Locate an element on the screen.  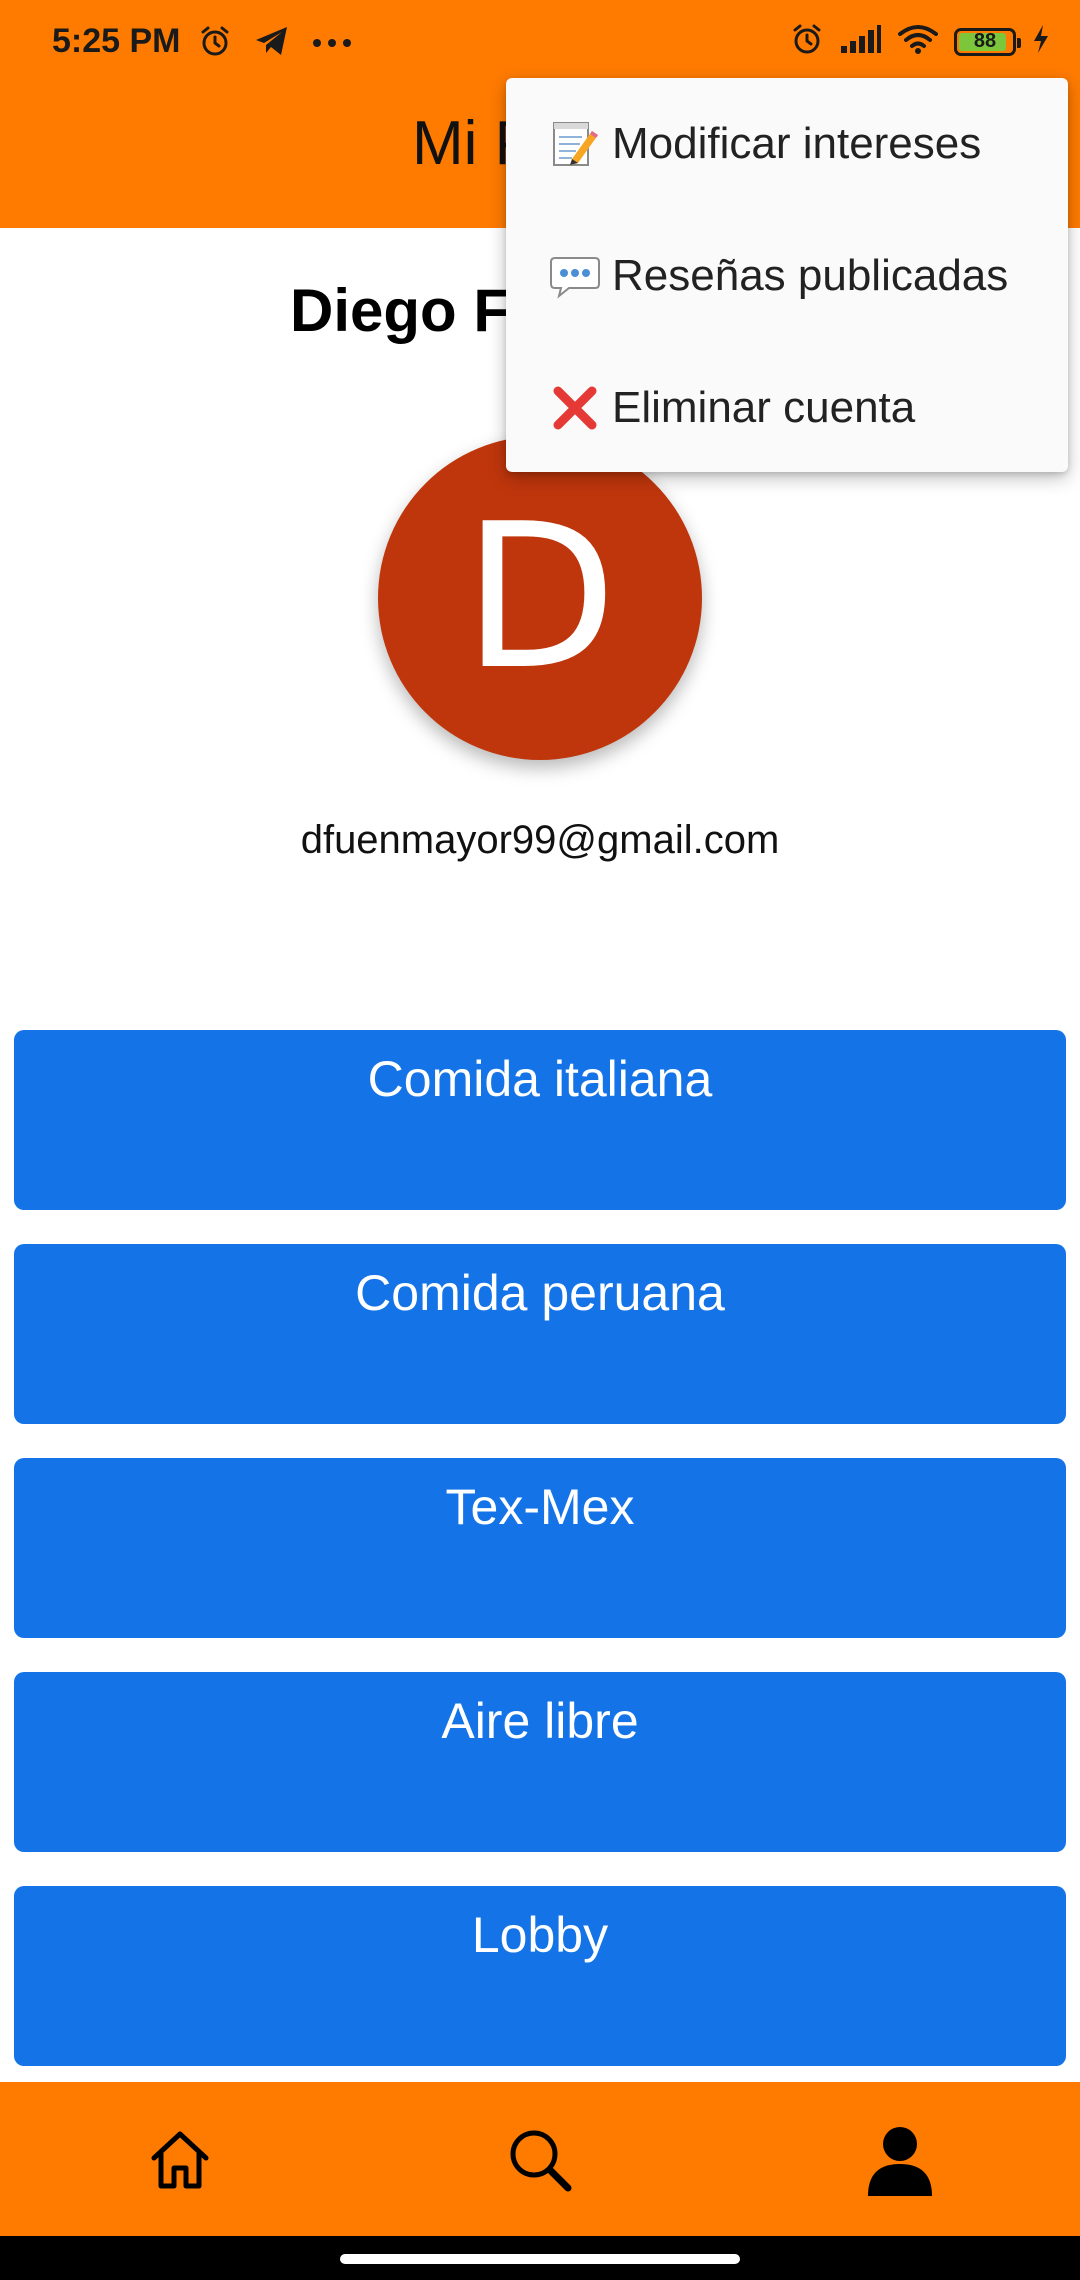
interest-button: Comida italiana is located at coordinates (540, 1120).